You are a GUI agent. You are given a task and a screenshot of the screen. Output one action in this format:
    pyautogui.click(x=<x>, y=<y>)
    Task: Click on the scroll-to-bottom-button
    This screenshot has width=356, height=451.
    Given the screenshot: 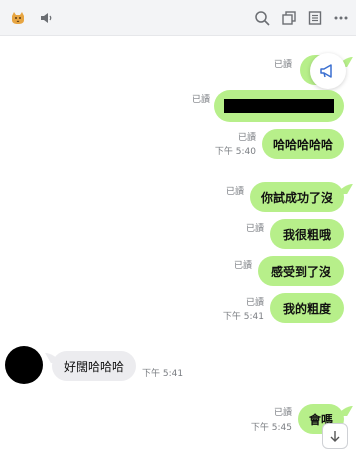 What is the action you would take?
    pyautogui.click(x=335, y=436)
    